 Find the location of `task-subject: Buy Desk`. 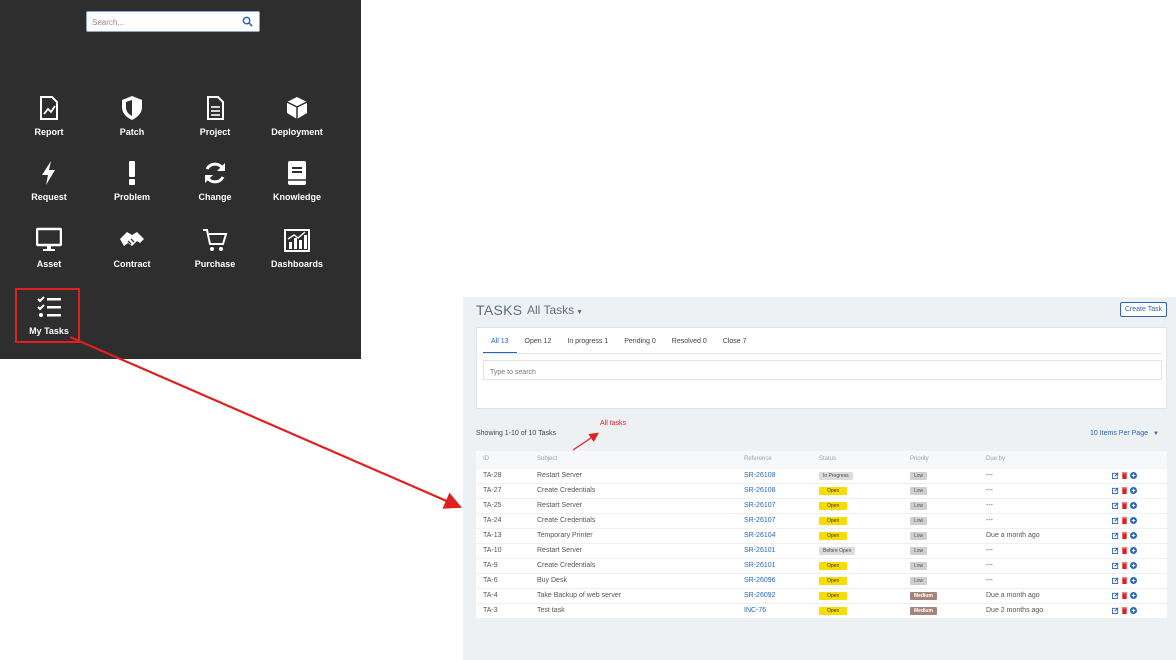

task-subject: Buy Desk is located at coordinates (552, 580).